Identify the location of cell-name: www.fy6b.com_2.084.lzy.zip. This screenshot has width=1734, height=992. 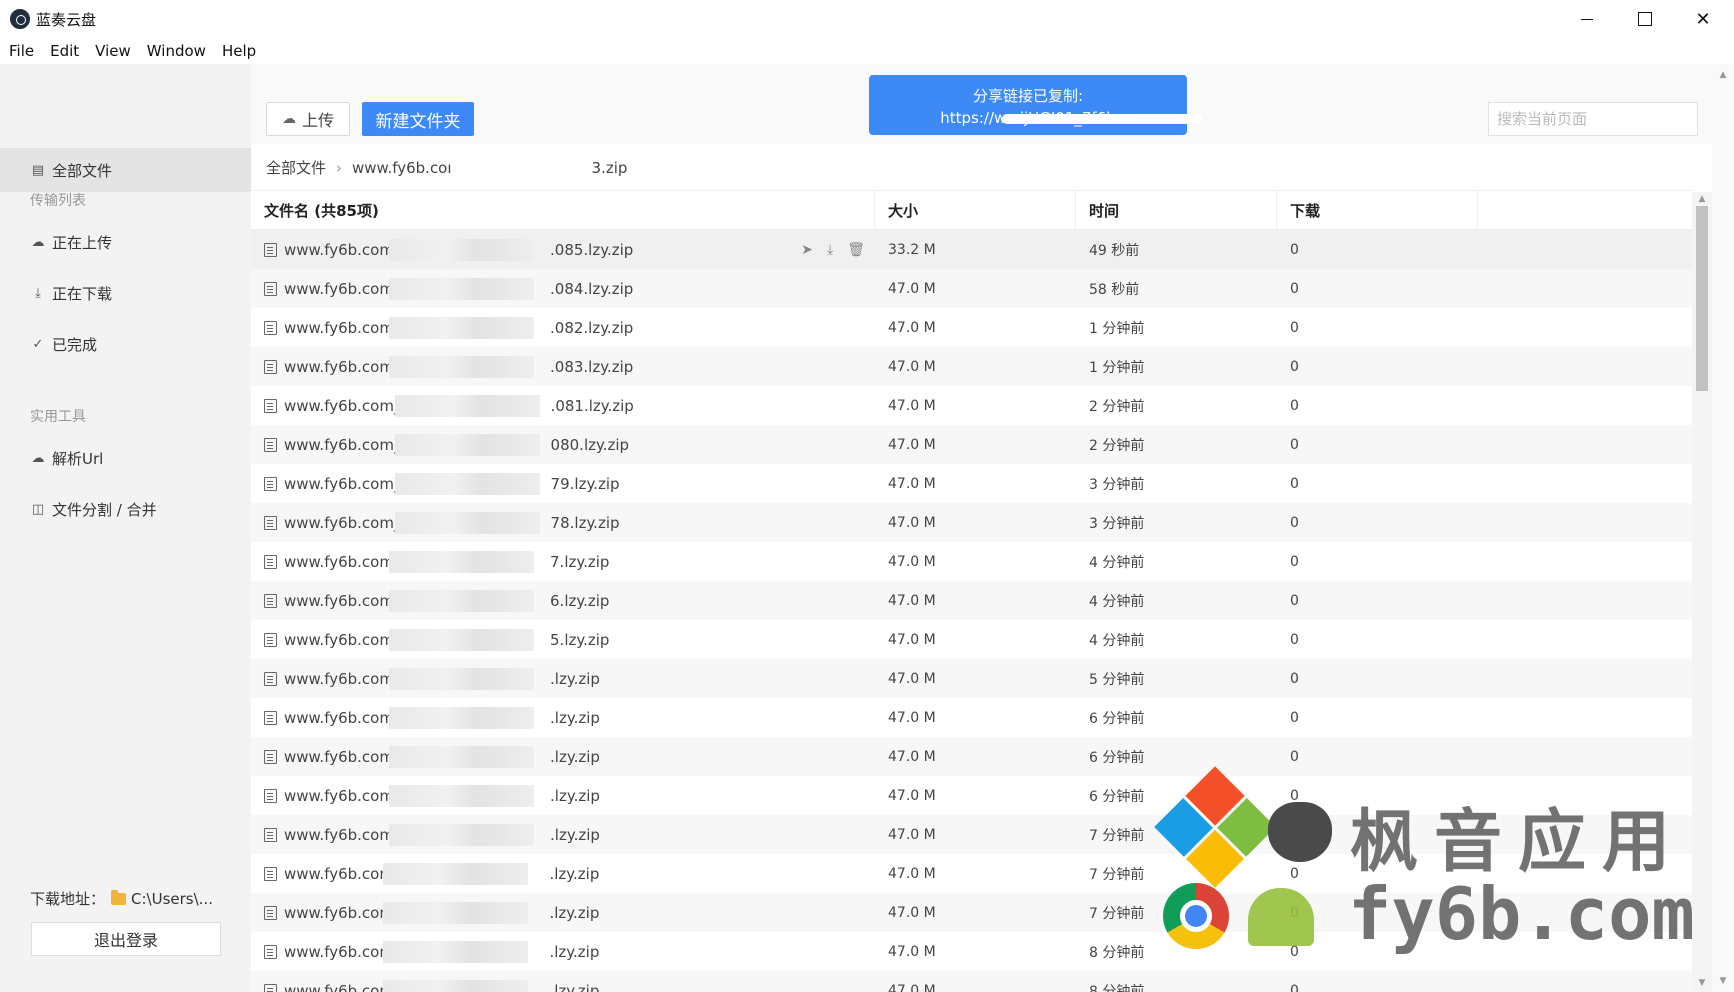
(563, 288).